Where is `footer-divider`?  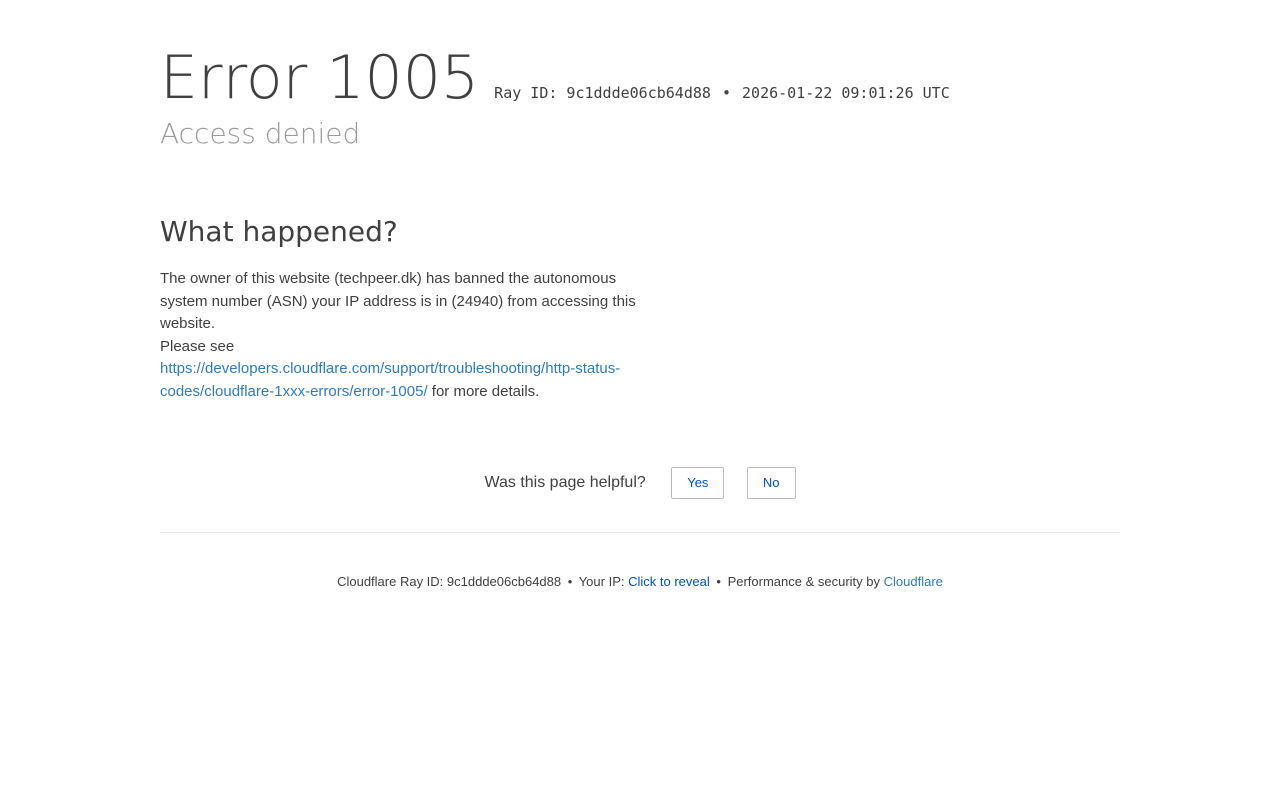 footer-divider is located at coordinates (640, 532).